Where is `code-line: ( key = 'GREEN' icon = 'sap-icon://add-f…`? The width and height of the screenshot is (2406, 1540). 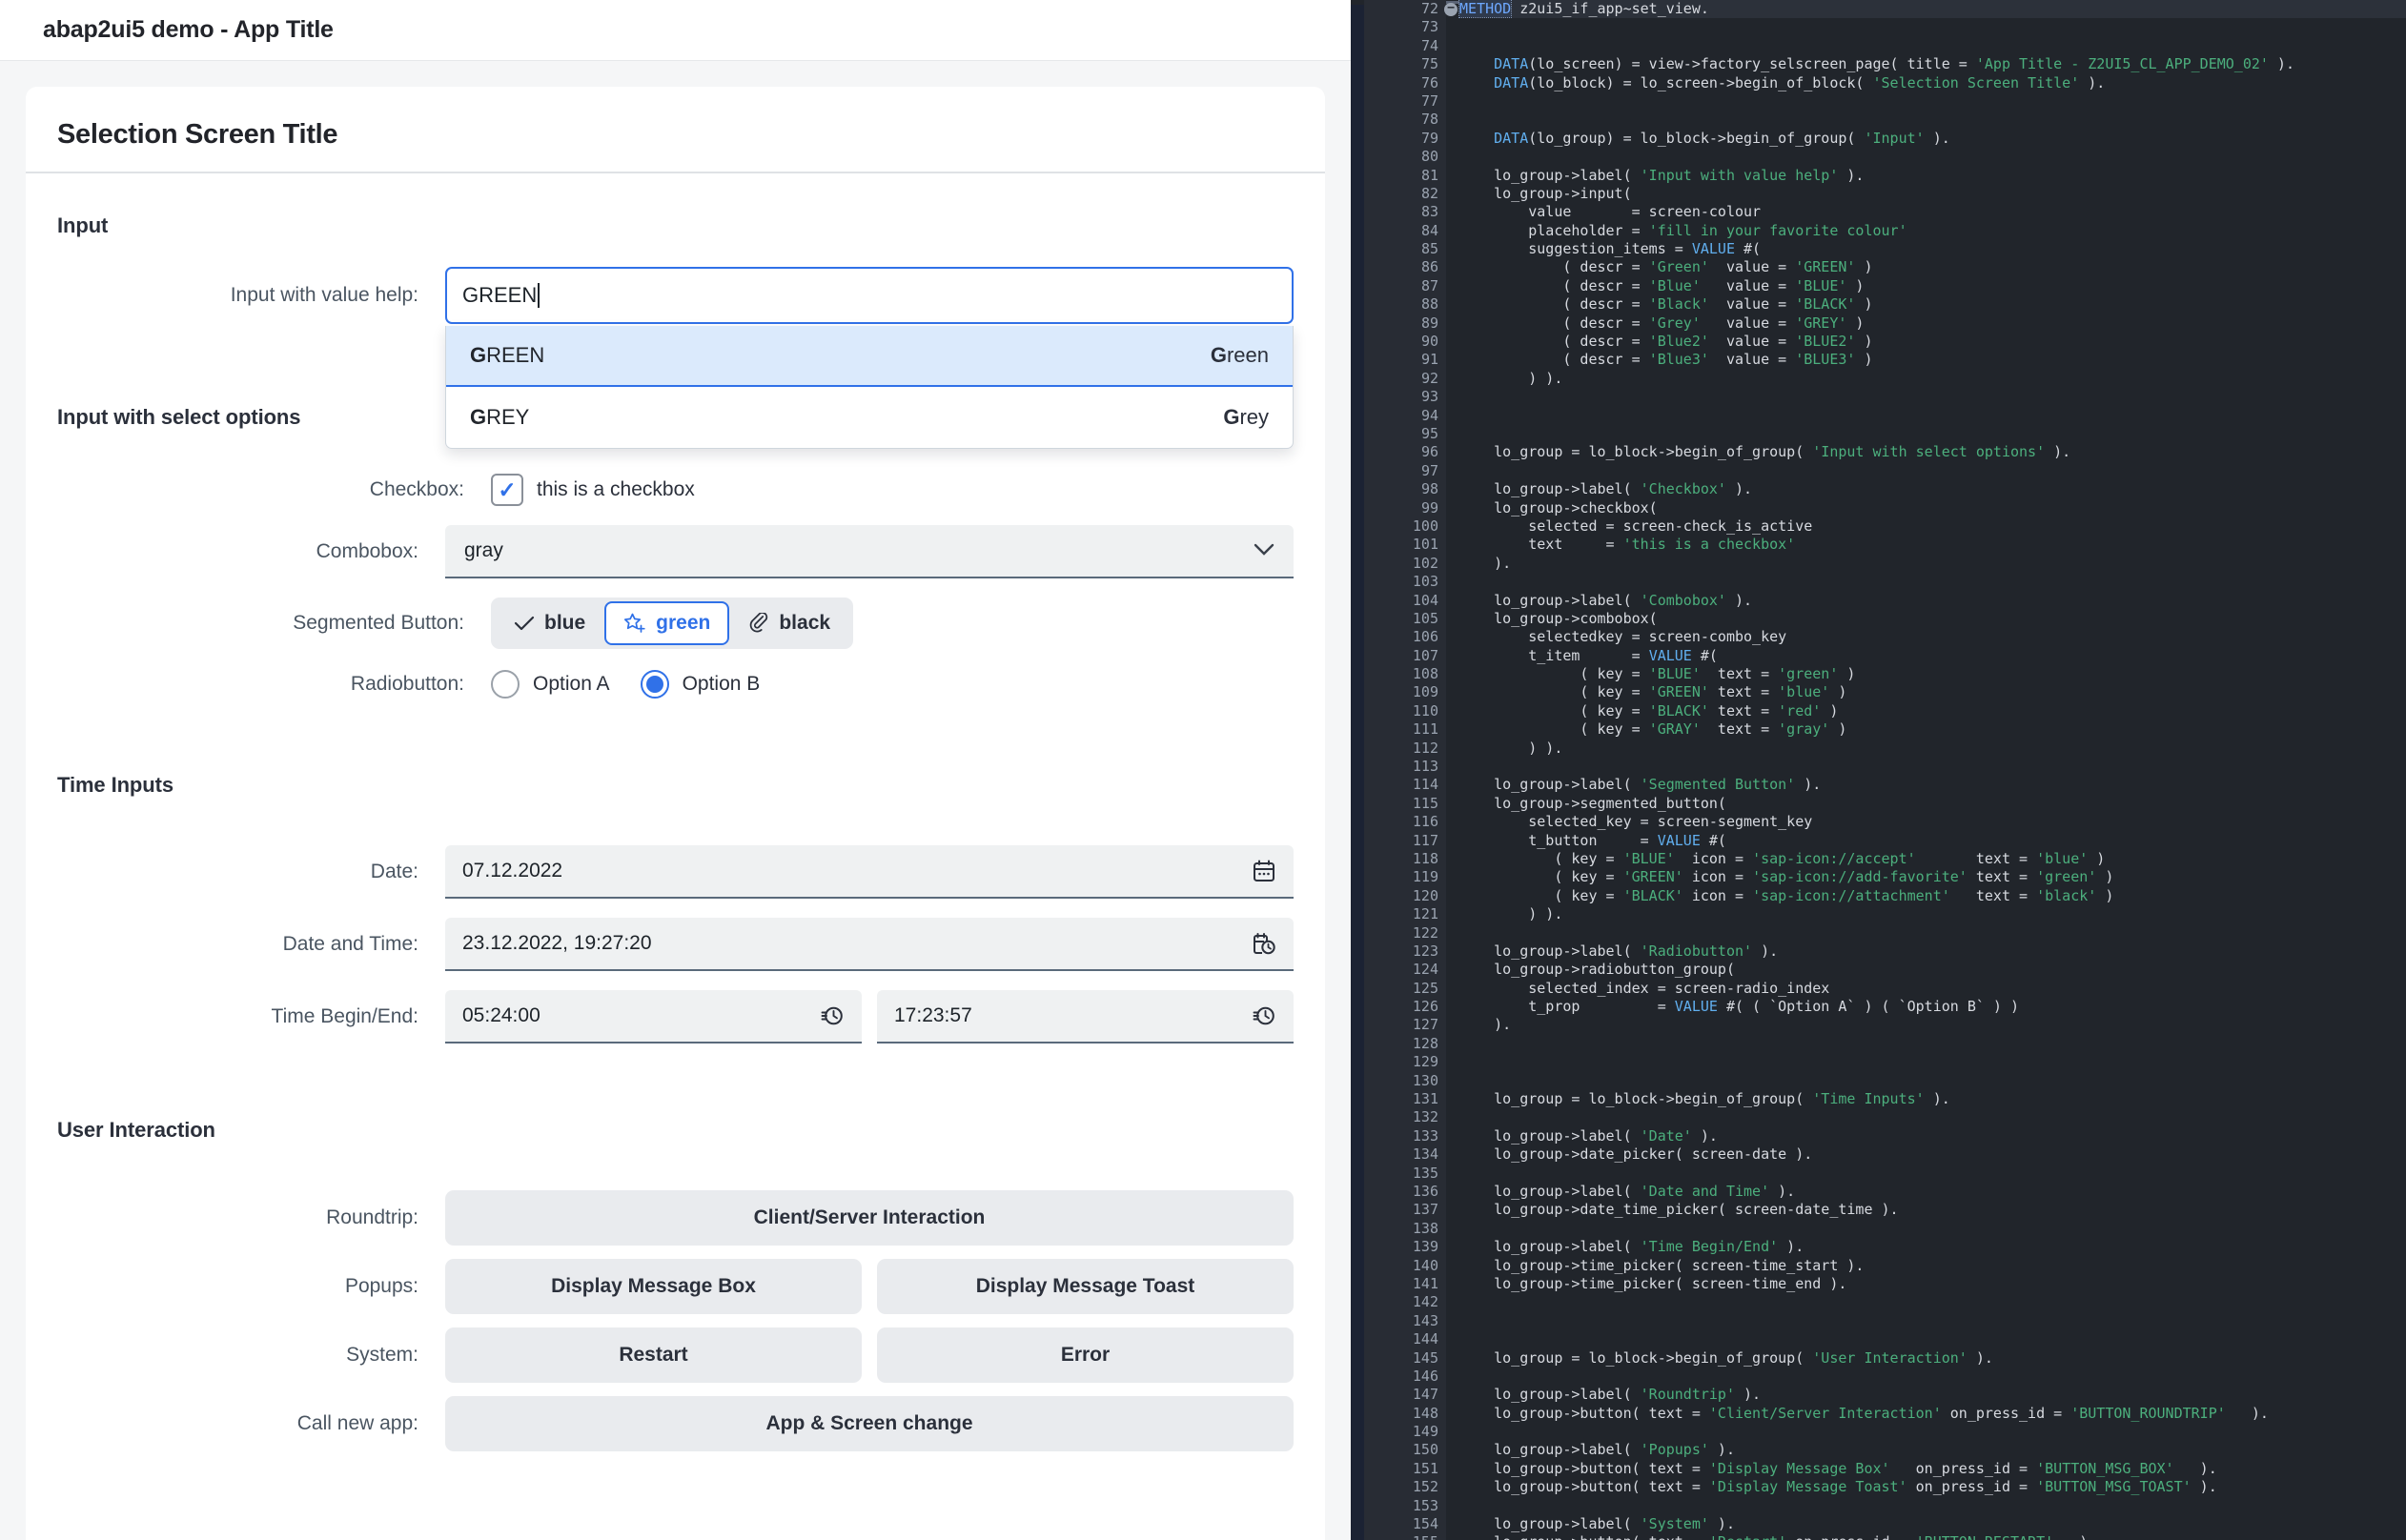 code-line: ( key = 'GREEN' icon = 'sap-icon://add-f… is located at coordinates (1933, 877).